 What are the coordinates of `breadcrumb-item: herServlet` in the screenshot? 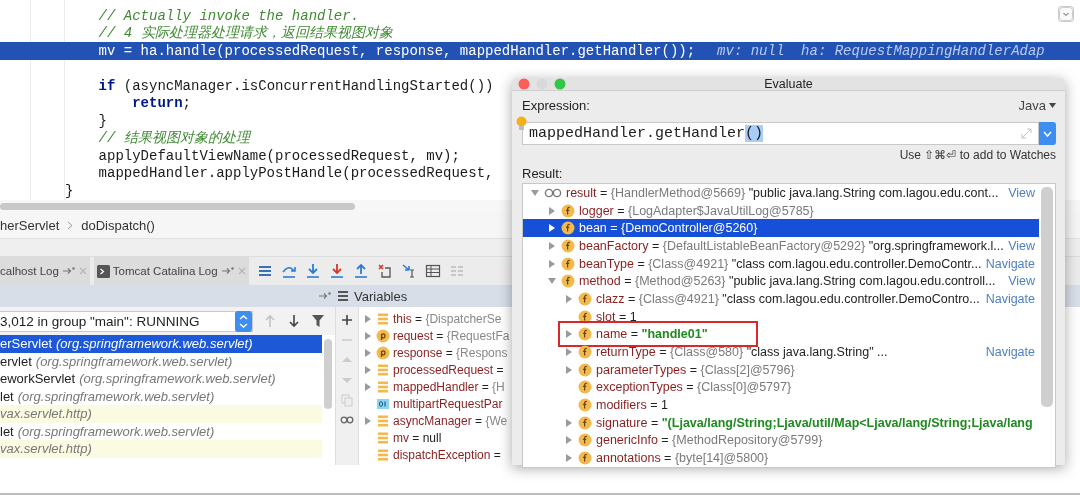 It's located at (30, 225).